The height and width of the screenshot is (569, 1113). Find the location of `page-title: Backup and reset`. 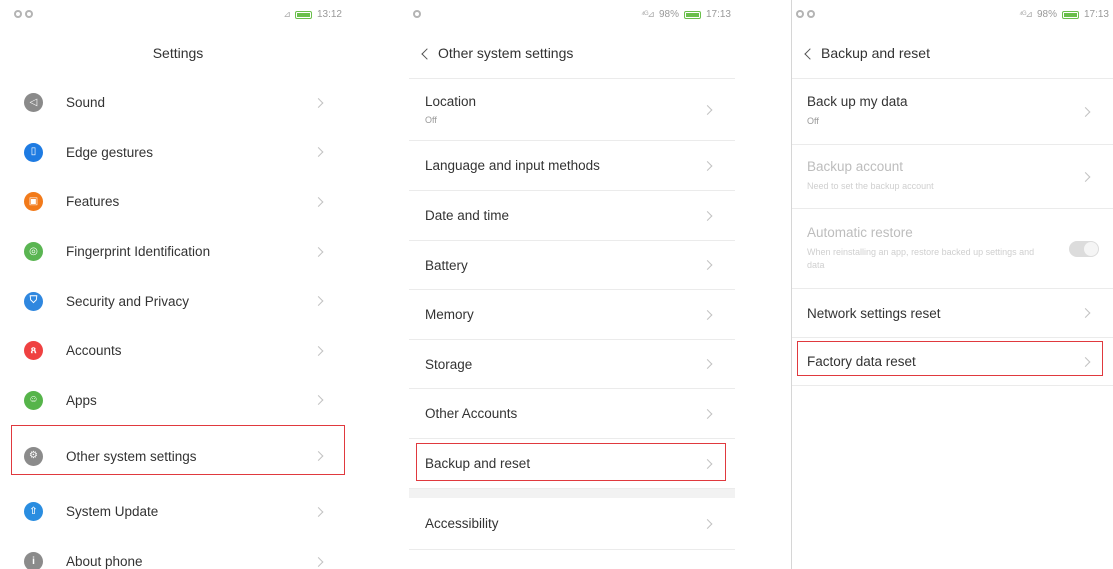

page-title: Backup and reset is located at coordinates (875, 53).